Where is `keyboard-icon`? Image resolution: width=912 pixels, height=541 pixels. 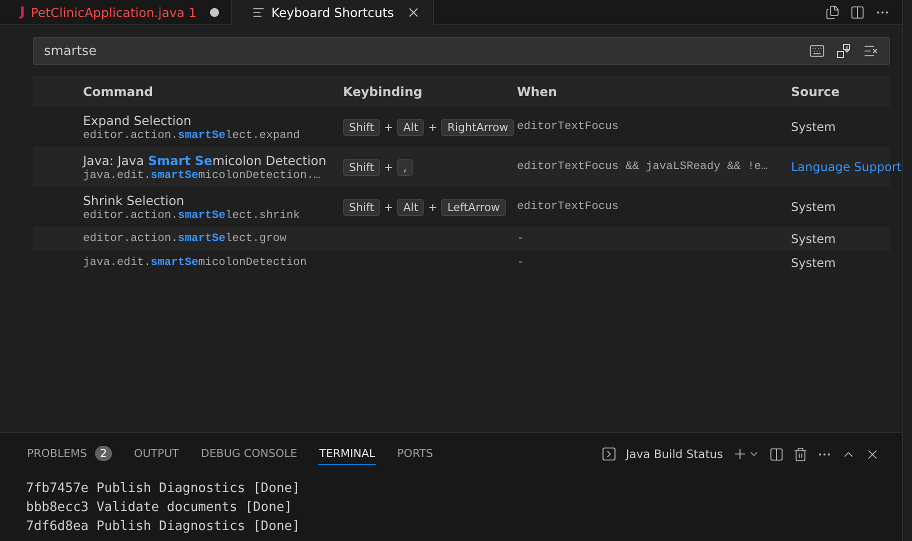 keyboard-icon is located at coordinates (817, 51).